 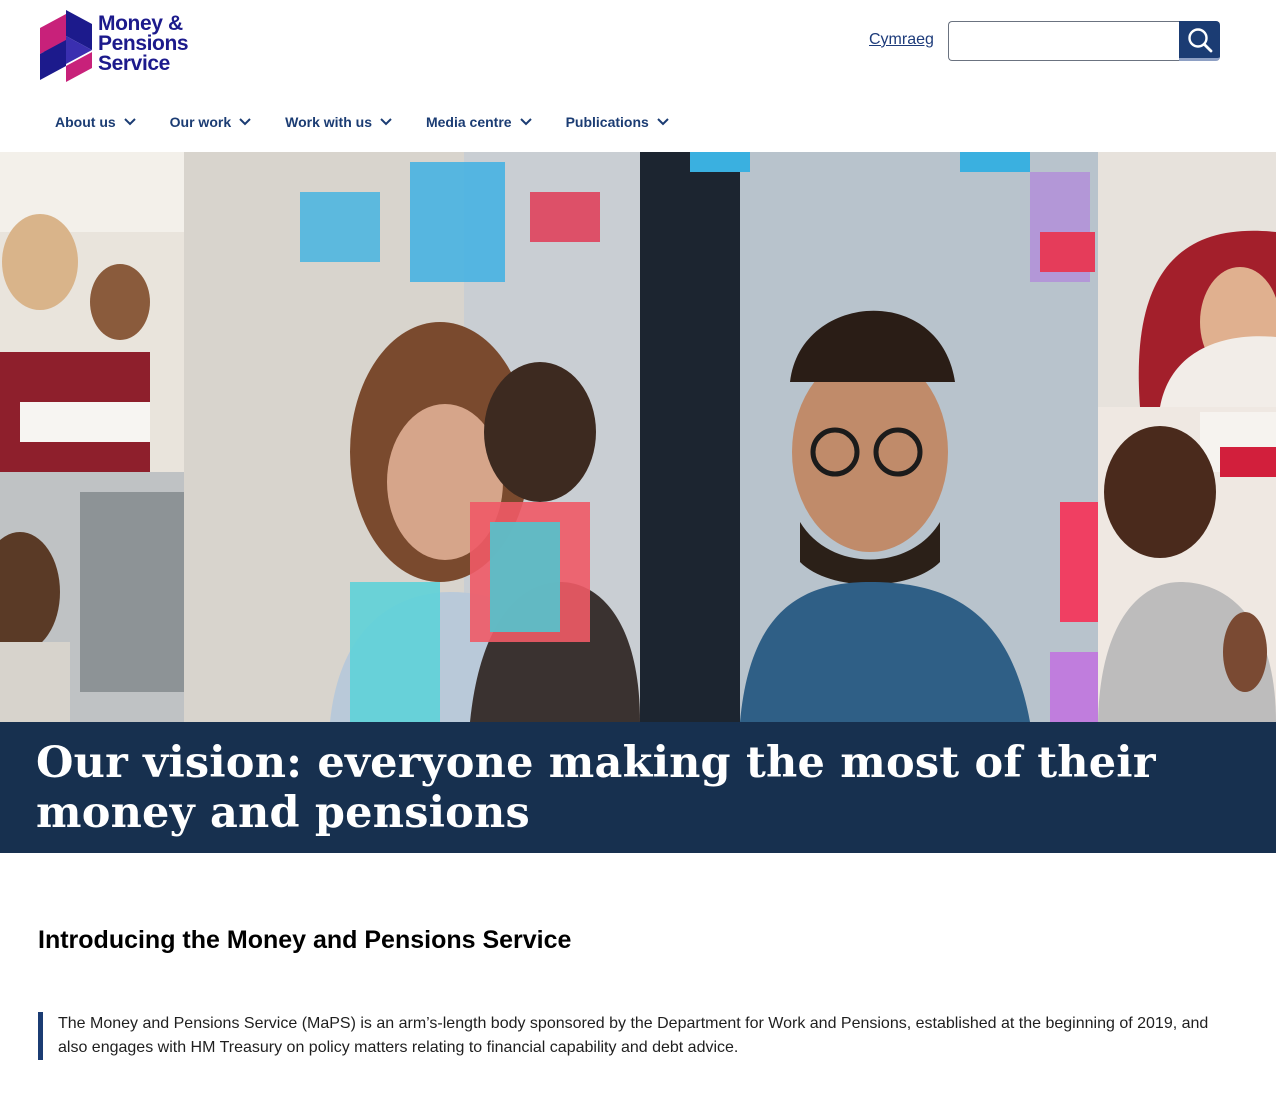 What do you see at coordinates (85, 122) in the screenshot?
I see `nav-item-label: About us` at bounding box center [85, 122].